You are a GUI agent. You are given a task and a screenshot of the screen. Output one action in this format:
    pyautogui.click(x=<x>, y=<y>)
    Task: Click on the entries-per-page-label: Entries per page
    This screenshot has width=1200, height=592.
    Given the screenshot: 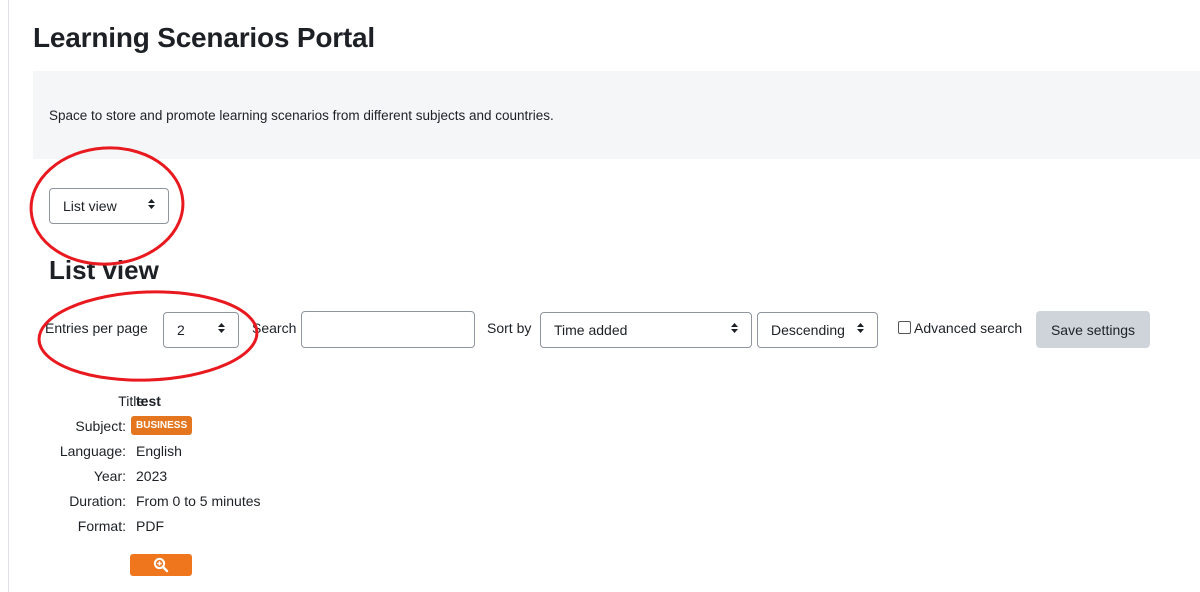 What is the action you would take?
    pyautogui.click(x=96, y=328)
    